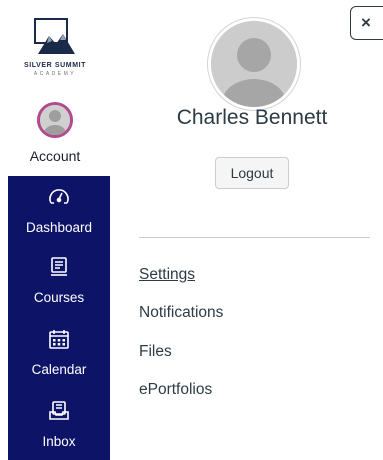 The width and height of the screenshot is (383, 460). Describe the element at coordinates (59, 339) in the screenshot. I see `calendar-icon` at that location.